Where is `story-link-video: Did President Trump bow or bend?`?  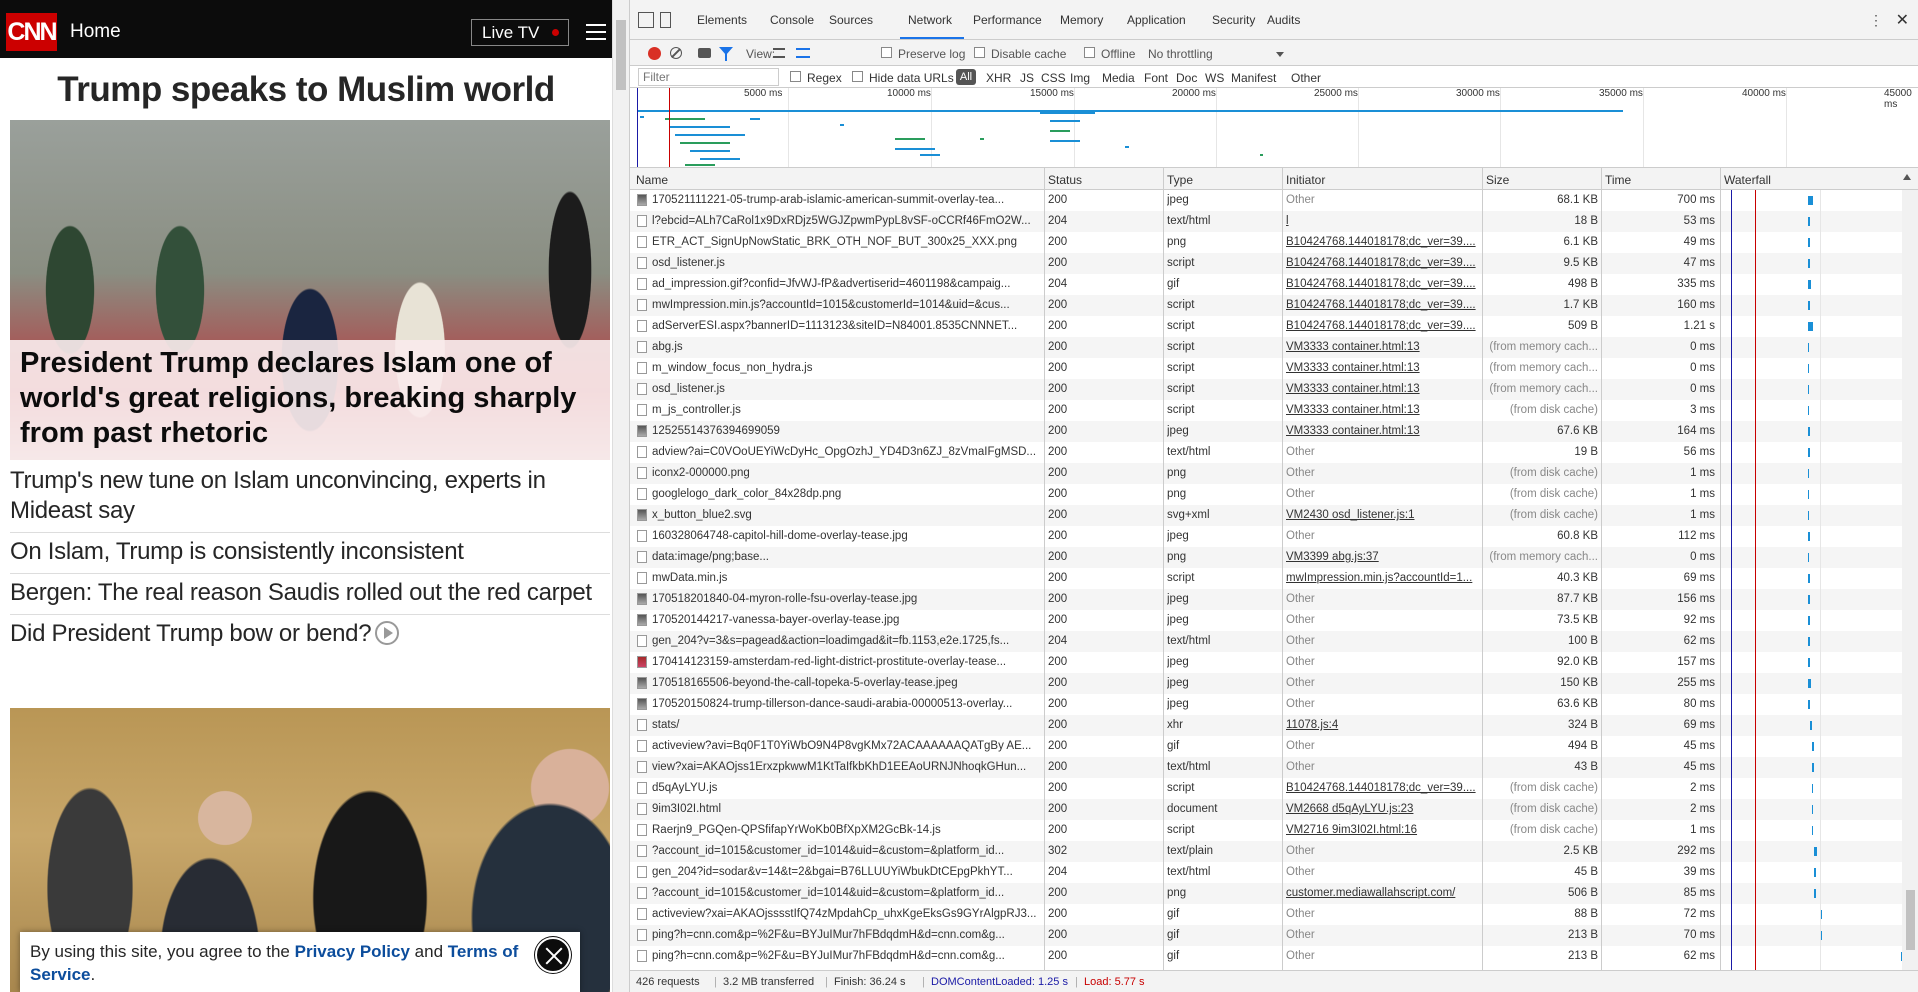
story-link-video: Did President Trump bow or bend? is located at coordinates (310, 635).